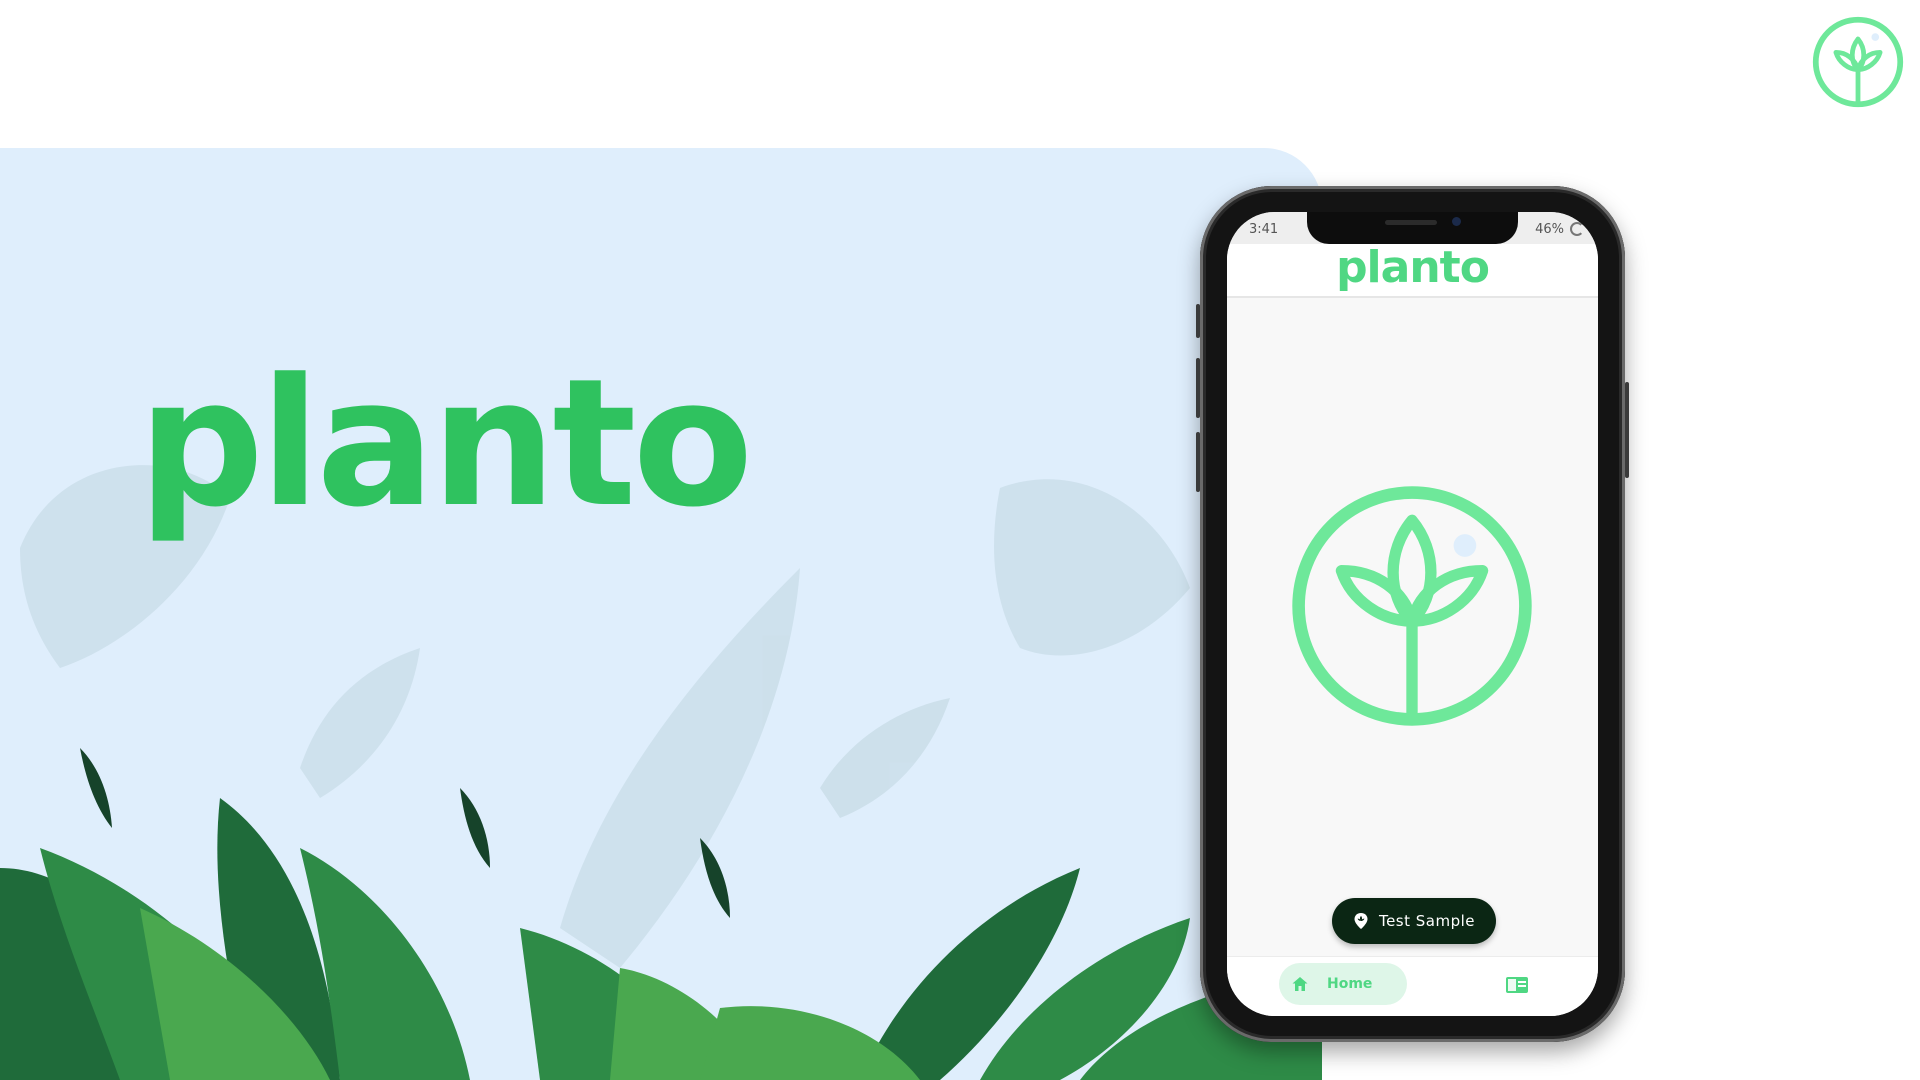  Describe the element at coordinates (1198, 462) in the screenshot. I see `phone-volume-down` at that location.